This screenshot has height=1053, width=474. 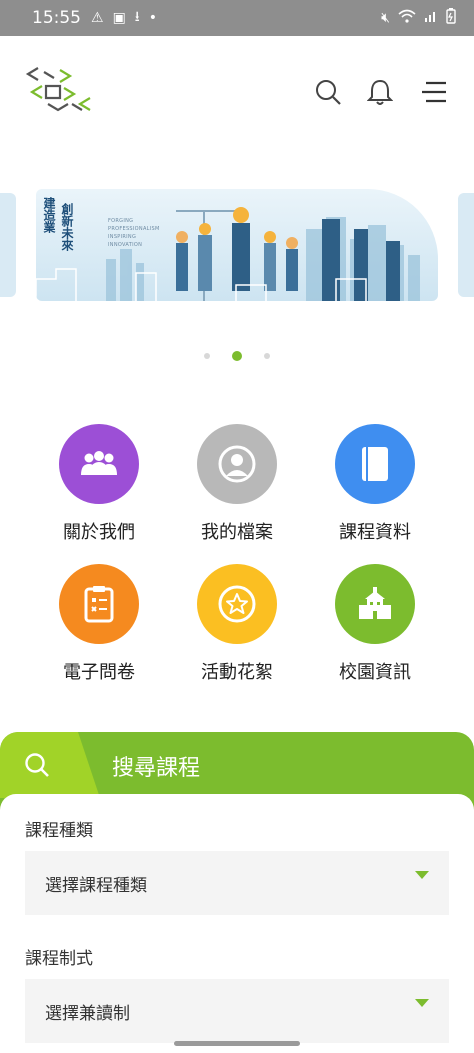 What do you see at coordinates (431, 18) in the screenshot?
I see `signal-icon` at bounding box center [431, 18].